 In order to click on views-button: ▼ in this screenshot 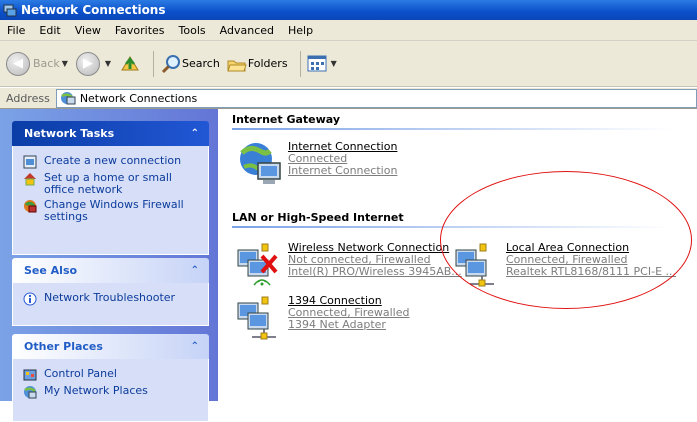, I will do `click(323, 64)`.